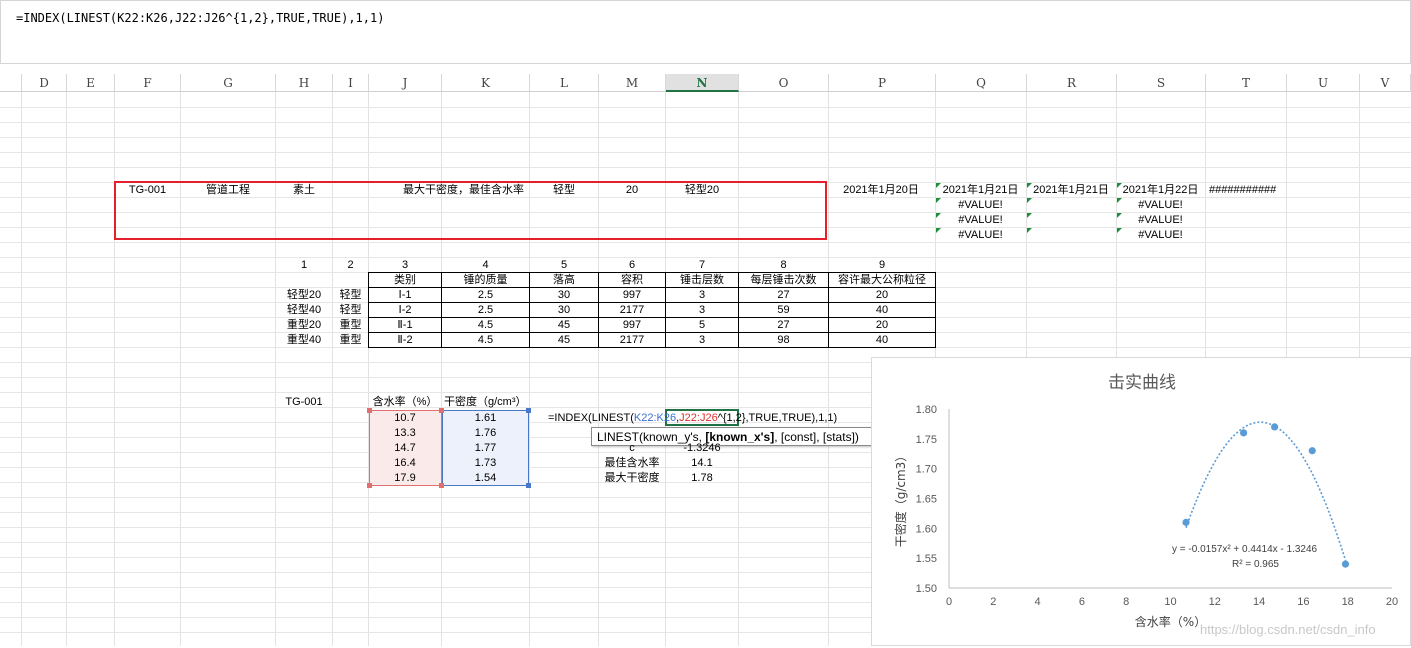 Image resolution: width=1411 pixels, height=648 pixels. I want to click on cell-type-num: 轻型20, so click(702, 190).